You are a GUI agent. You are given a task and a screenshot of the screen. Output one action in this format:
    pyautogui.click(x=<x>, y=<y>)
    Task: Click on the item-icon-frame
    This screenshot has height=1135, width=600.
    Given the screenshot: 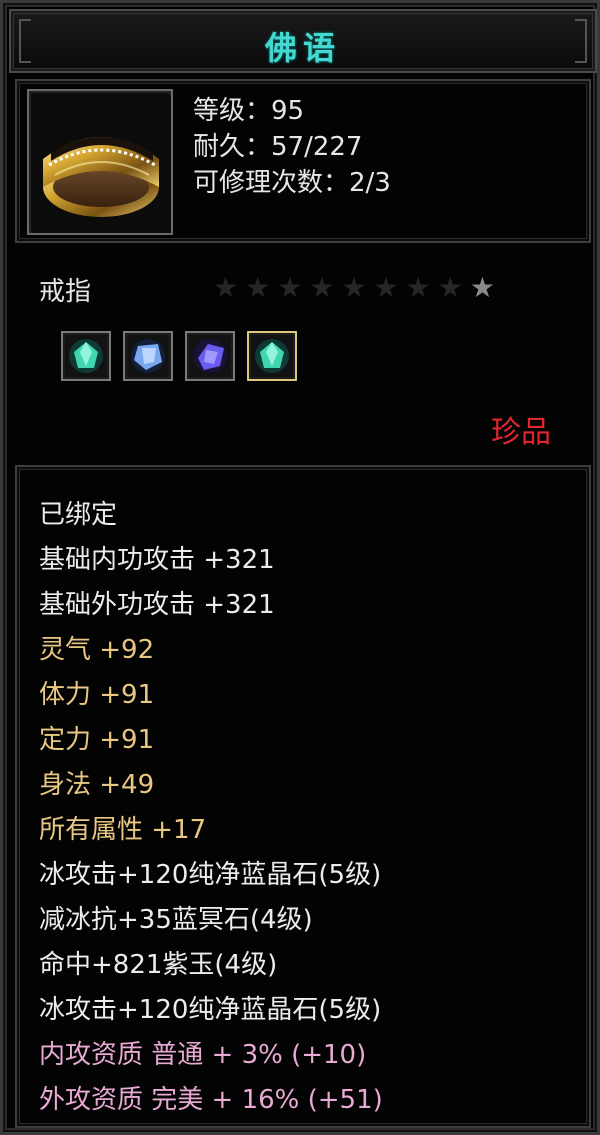 What is the action you would take?
    pyautogui.click(x=100, y=162)
    